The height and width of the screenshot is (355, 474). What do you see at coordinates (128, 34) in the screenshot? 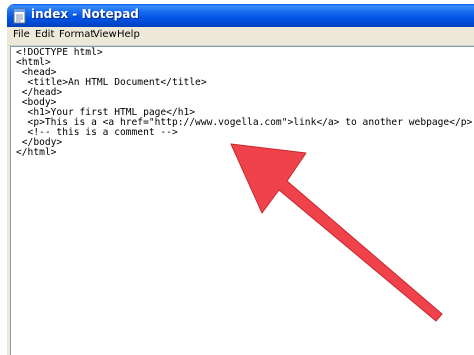
I see `menu-help: Help` at bounding box center [128, 34].